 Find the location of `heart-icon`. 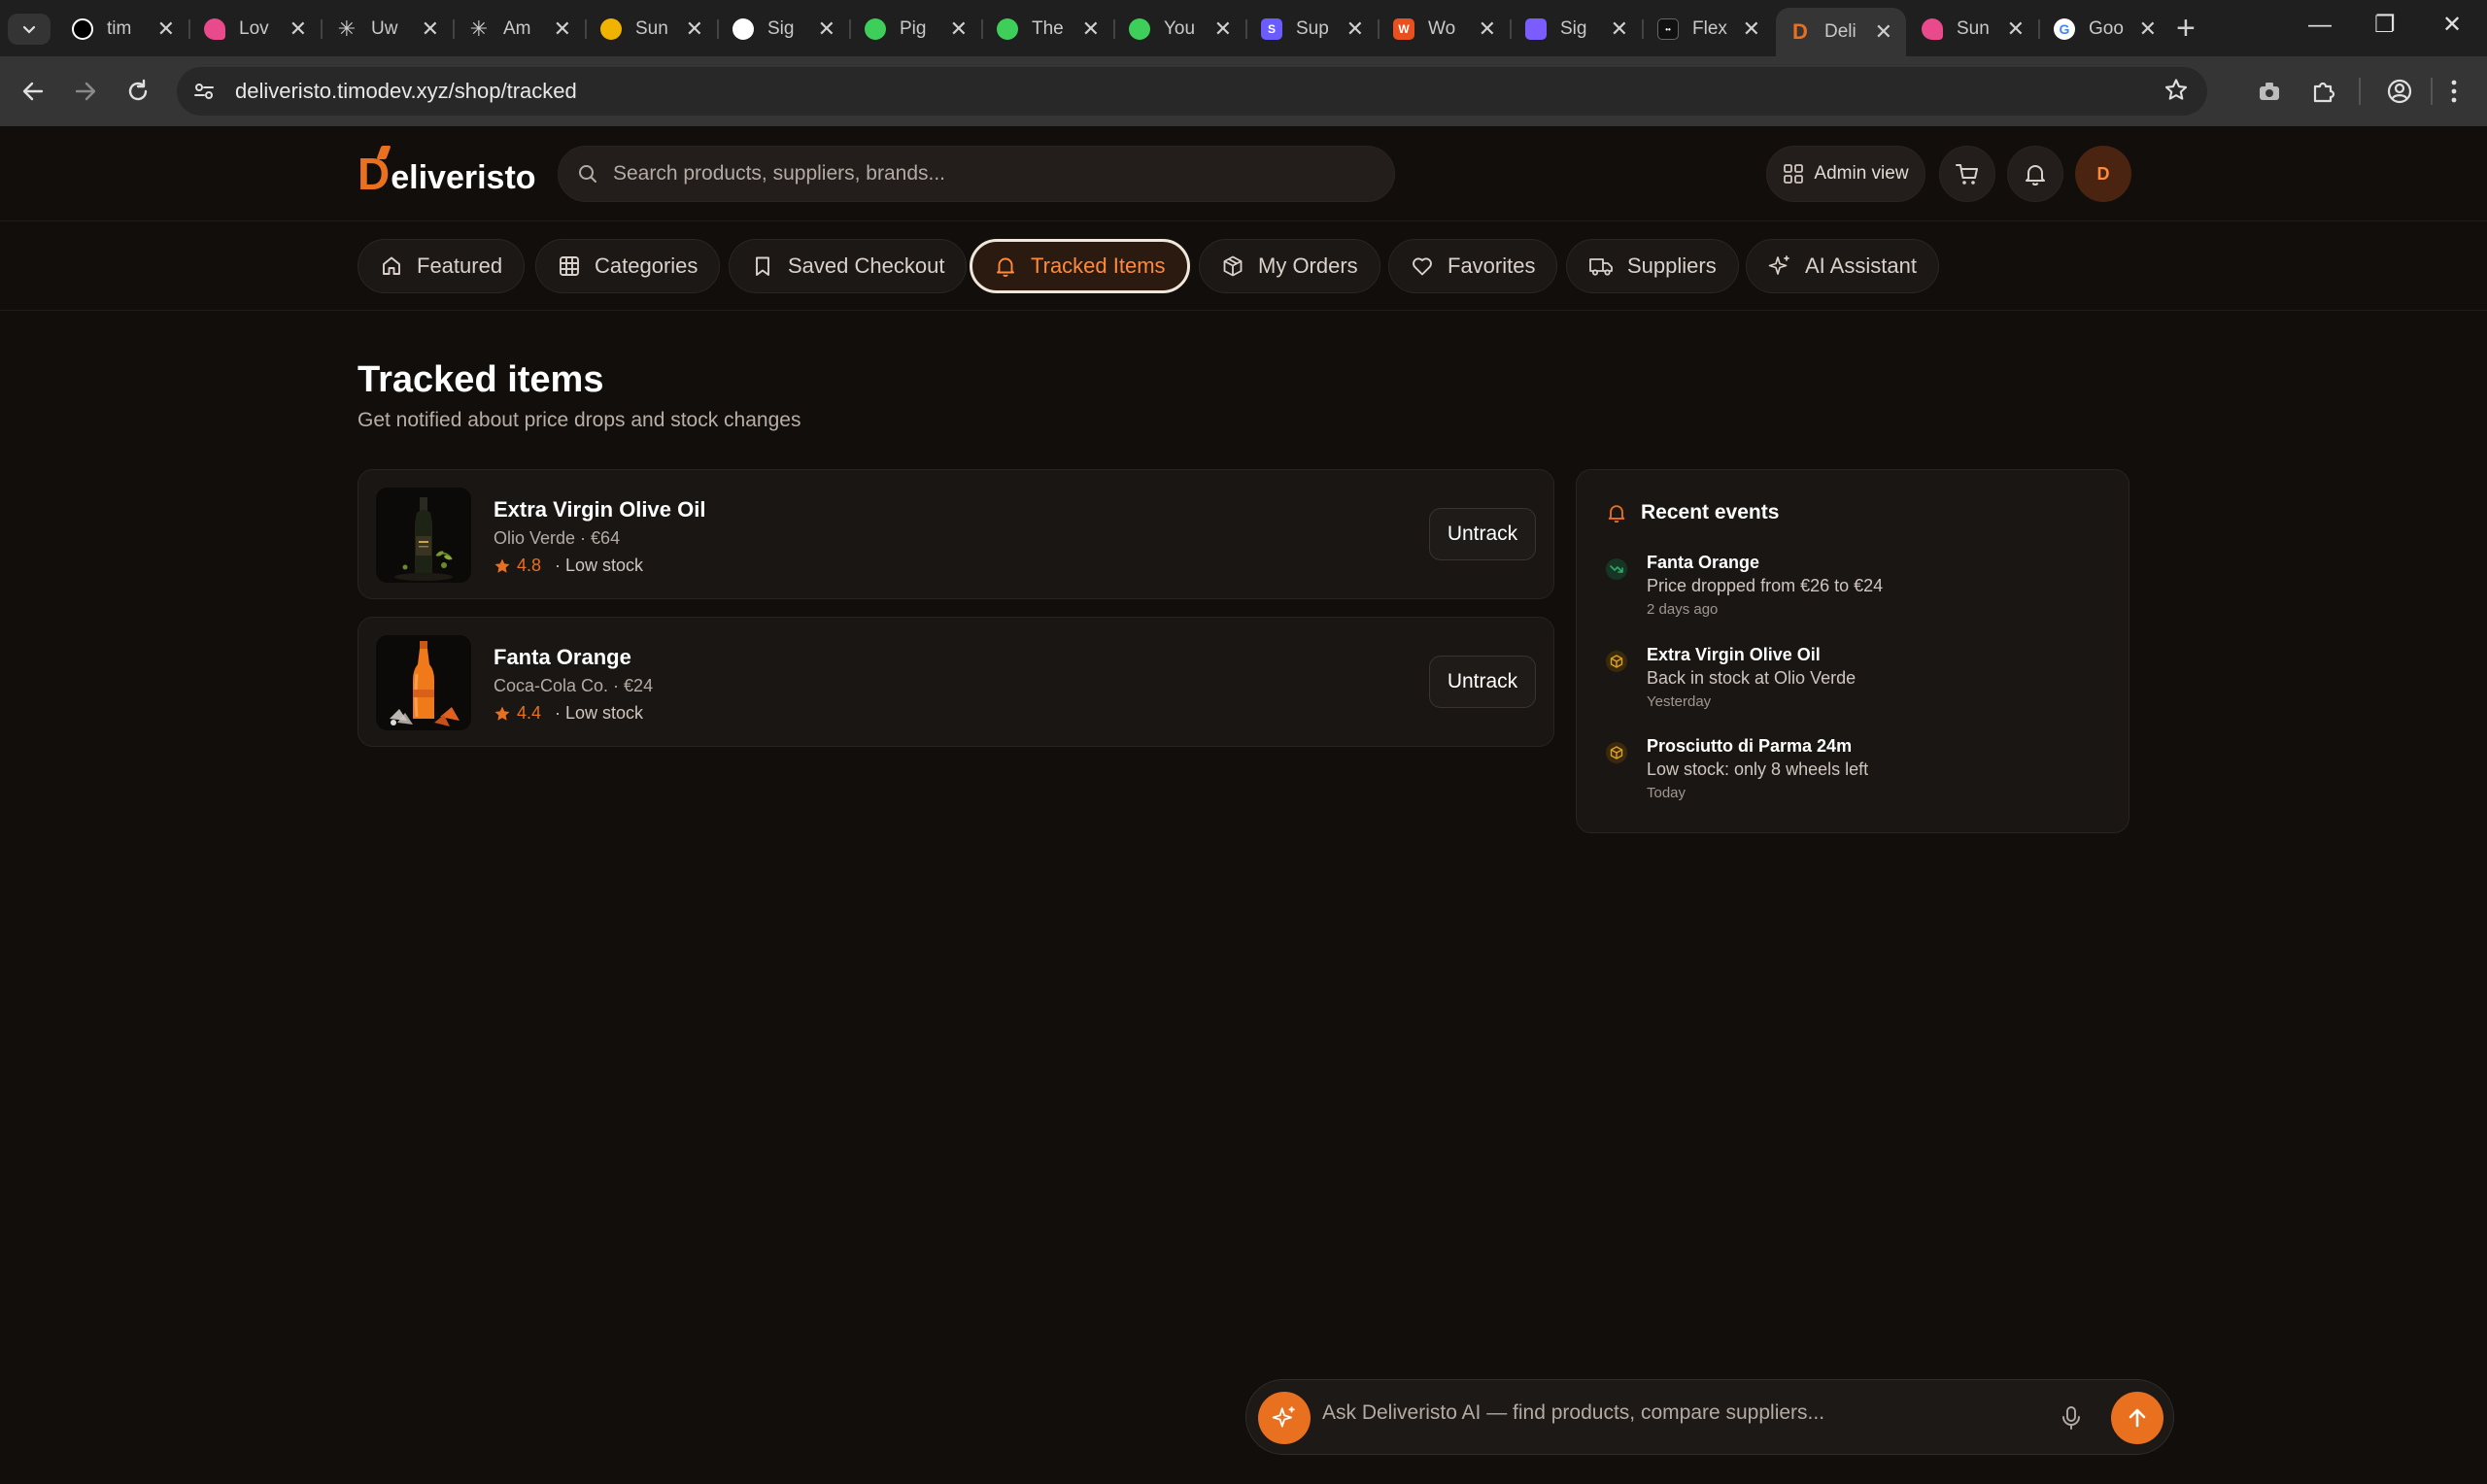

heart-icon is located at coordinates (1422, 266).